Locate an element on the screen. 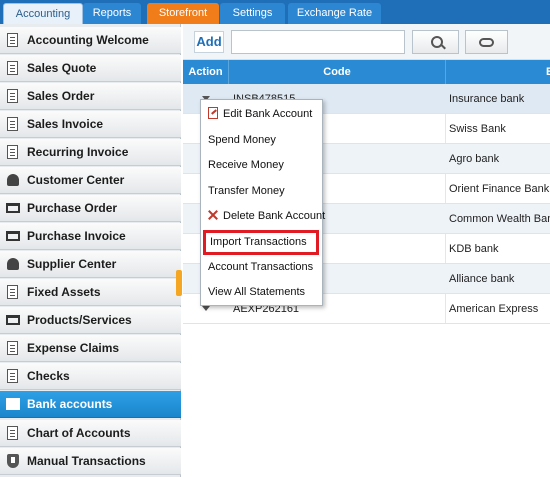  sidebar-item-label: Supplier Center is located at coordinates (72, 264).